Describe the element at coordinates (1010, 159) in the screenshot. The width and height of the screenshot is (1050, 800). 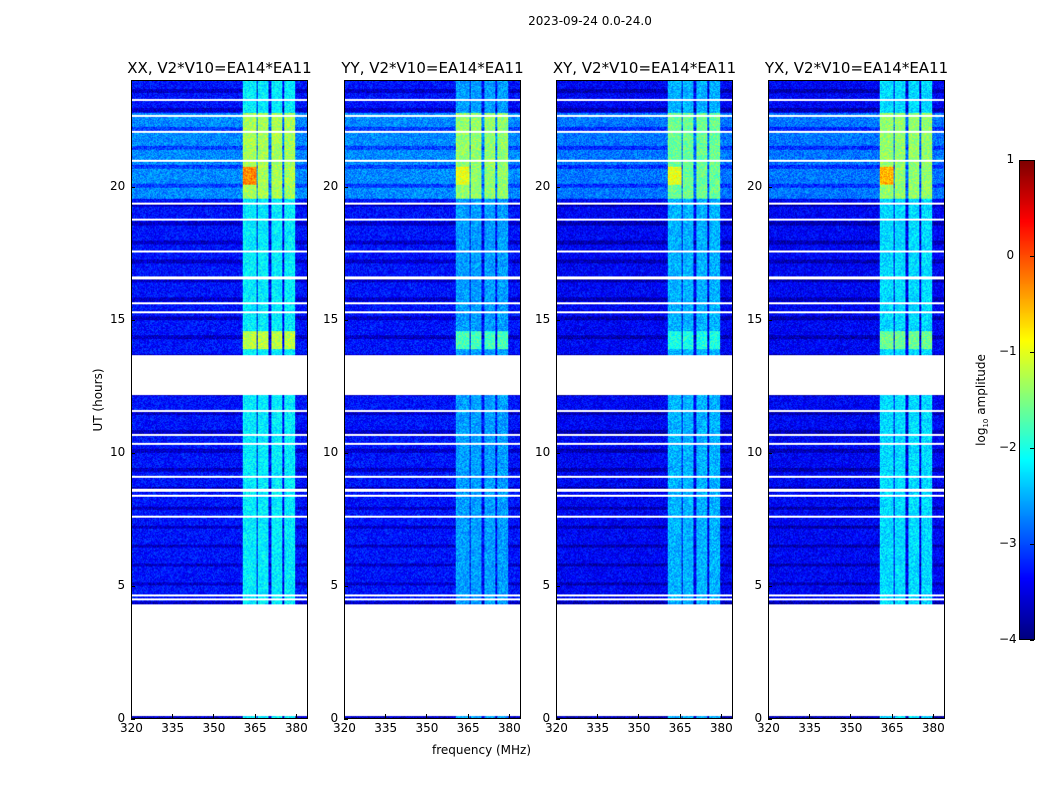
I see `colorbar-tick-label: 1` at that location.